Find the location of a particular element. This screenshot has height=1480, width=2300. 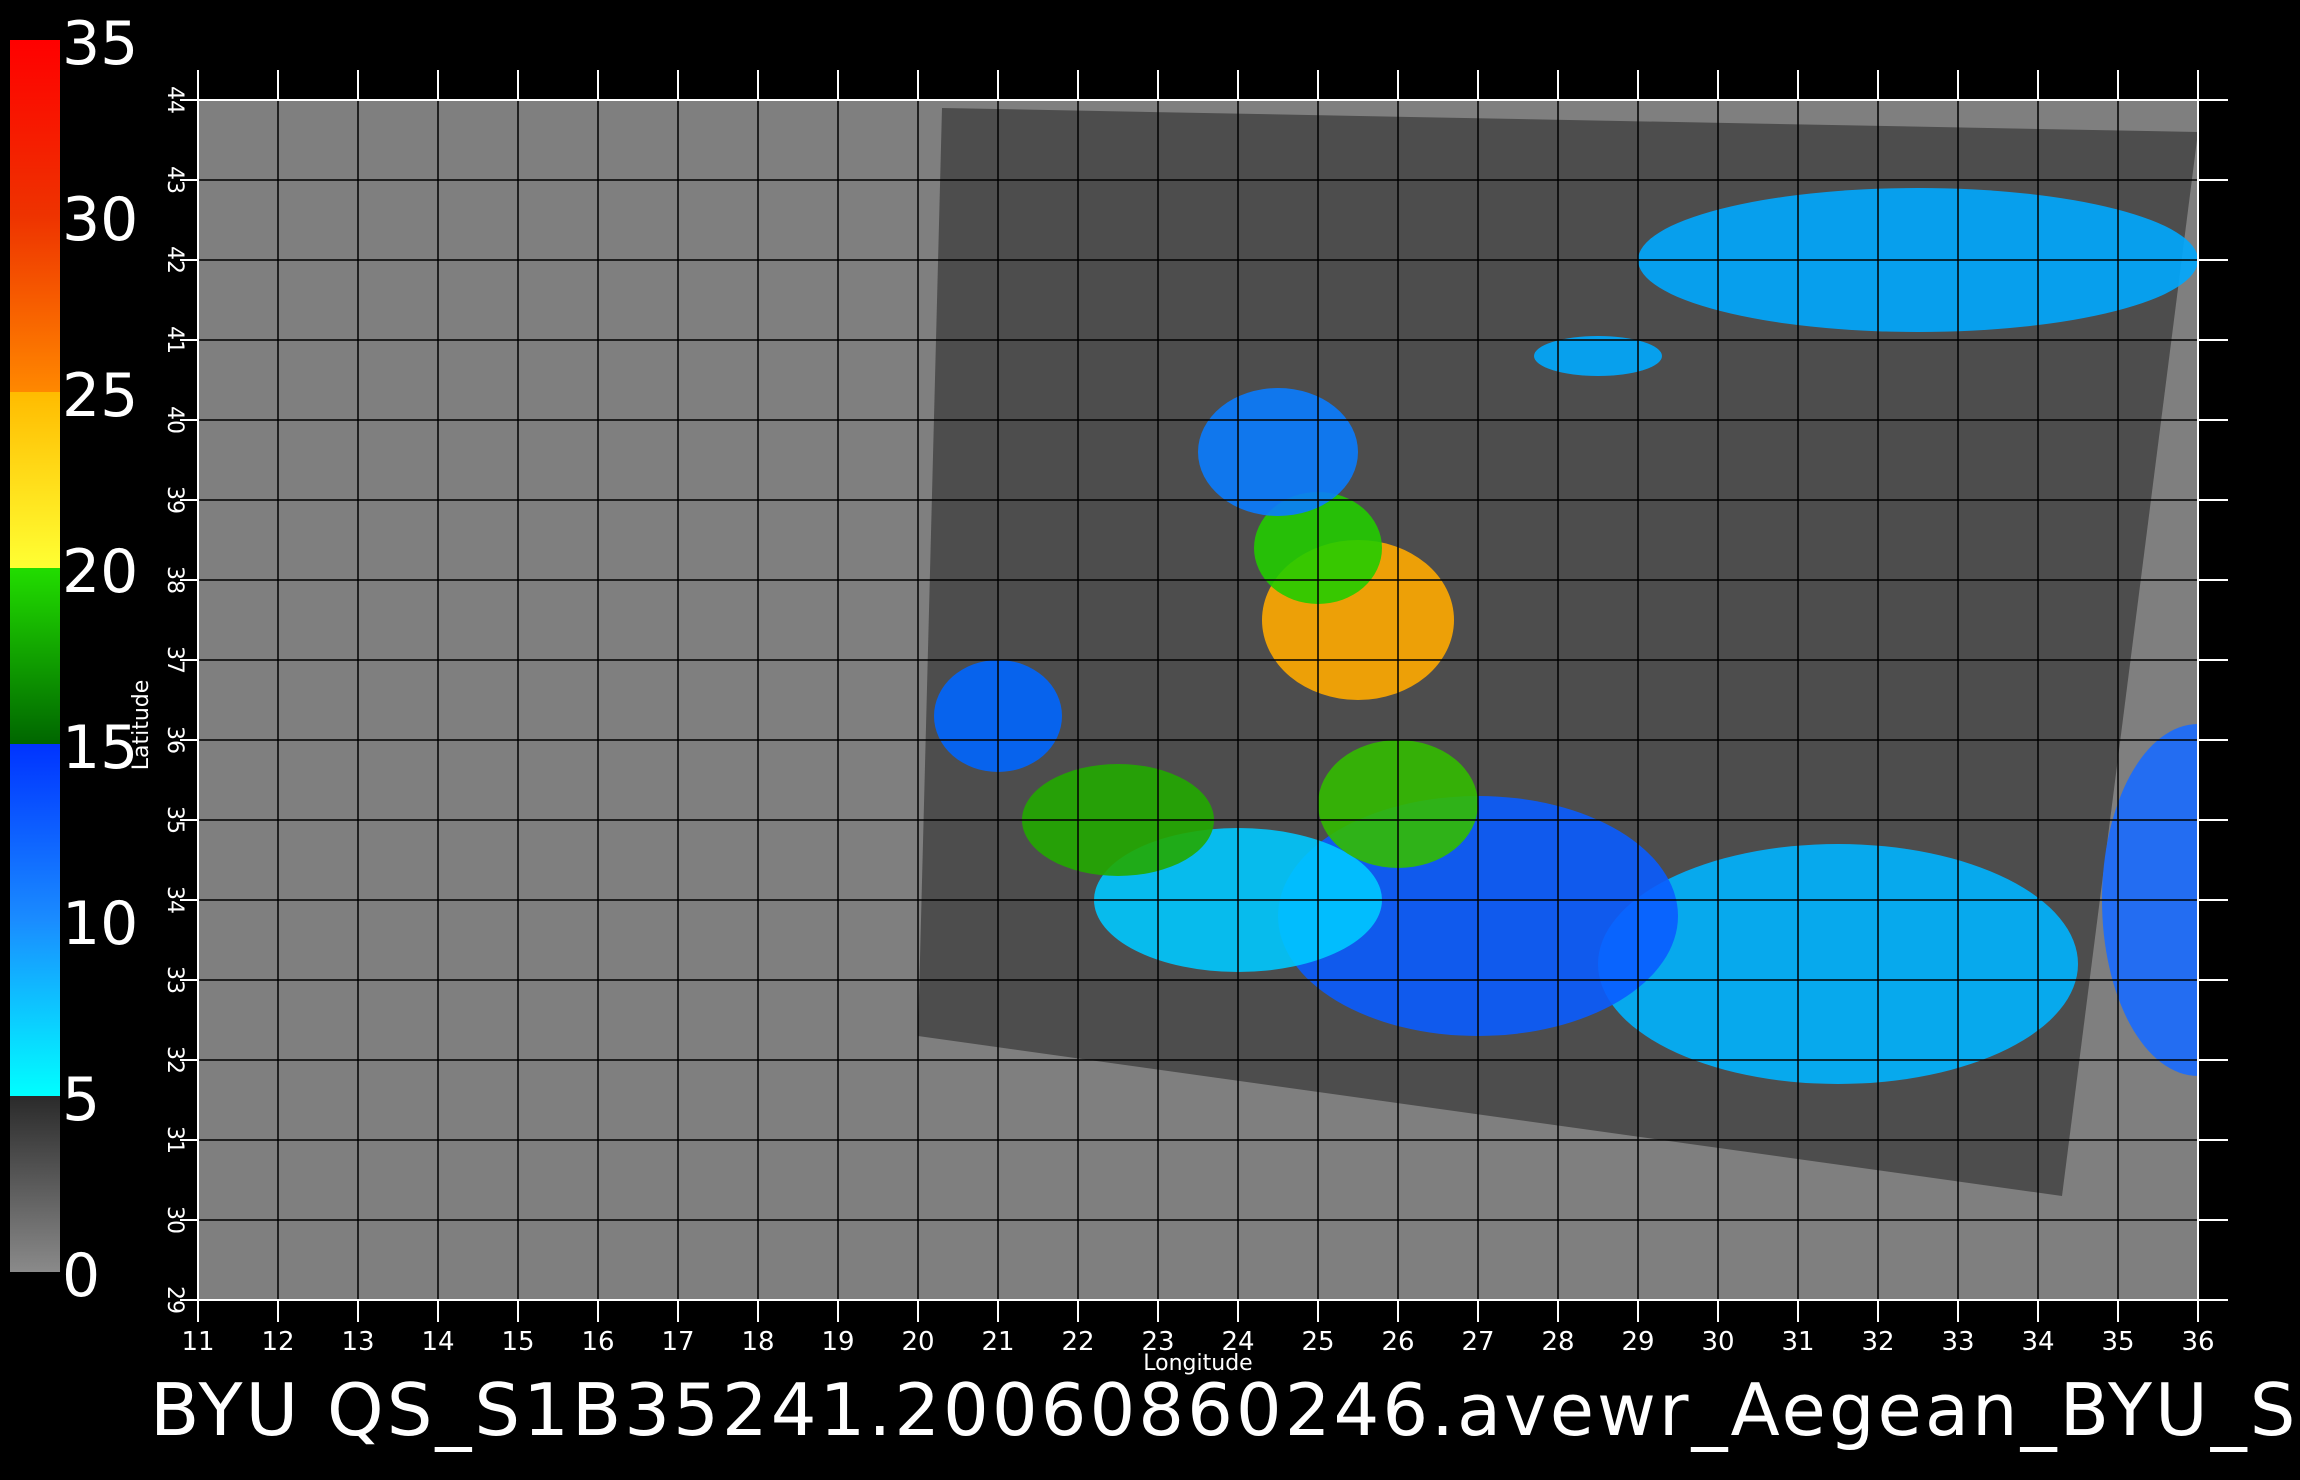

colorbar-tick-label: 10 is located at coordinates (100, 924).